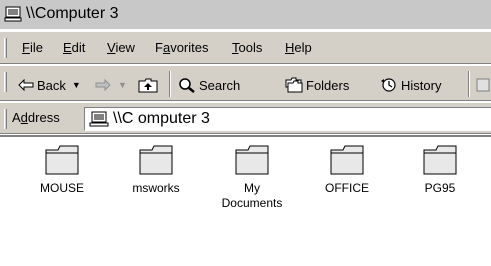 The width and height of the screenshot is (491, 266). I want to click on back-arrow-icon, so click(26, 85).